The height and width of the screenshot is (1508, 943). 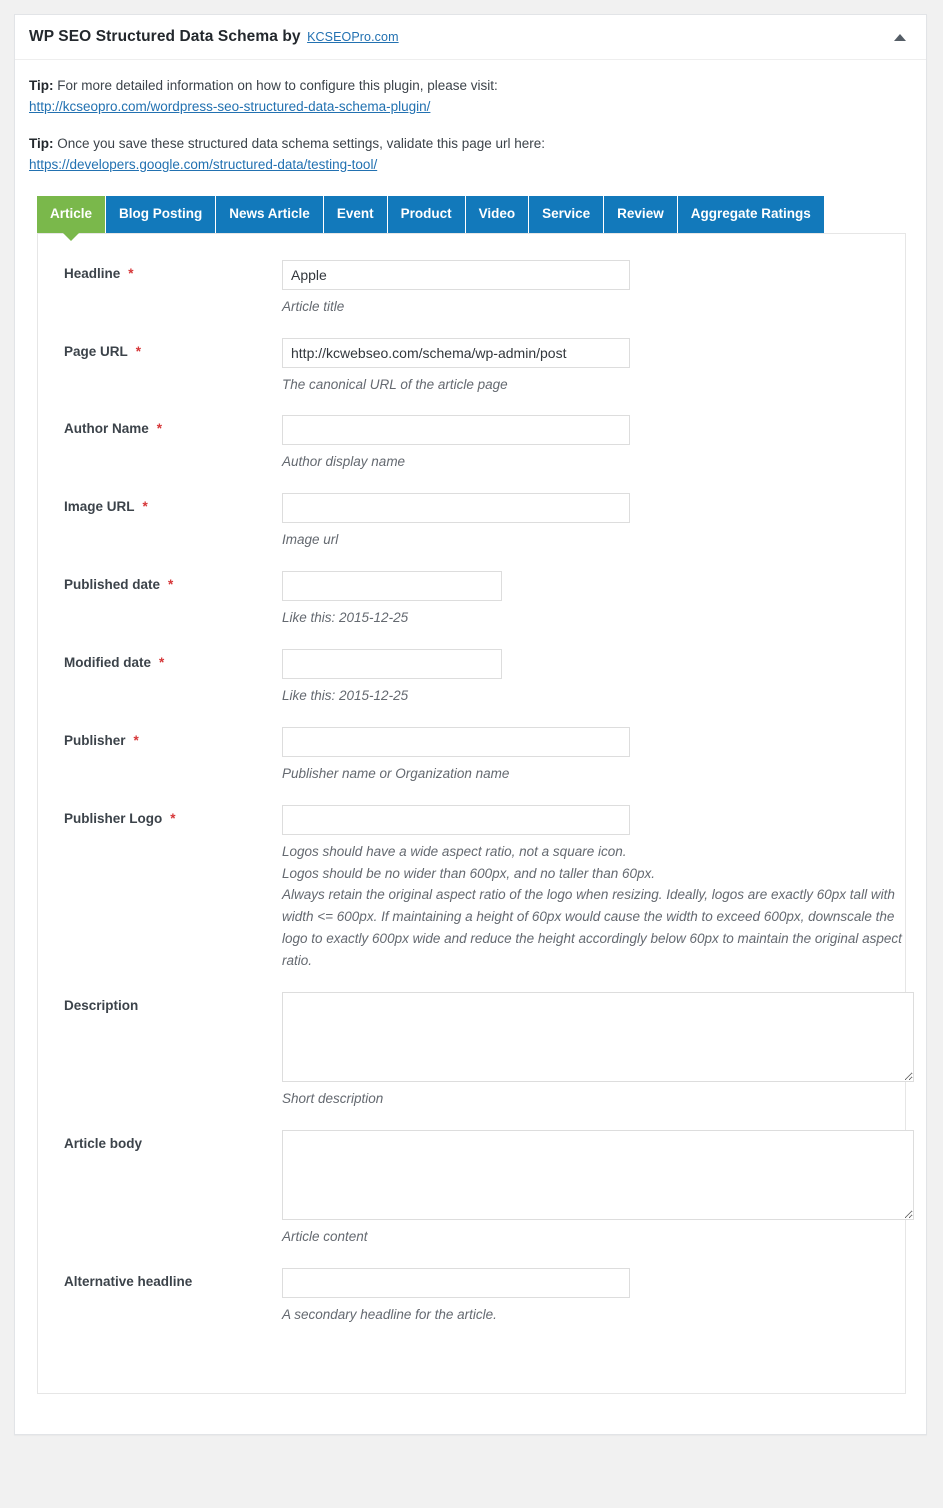 What do you see at coordinates (173, 271) in the screenshot?
I see `field-label-headline: Headline *` at bounding box center [173, 271].